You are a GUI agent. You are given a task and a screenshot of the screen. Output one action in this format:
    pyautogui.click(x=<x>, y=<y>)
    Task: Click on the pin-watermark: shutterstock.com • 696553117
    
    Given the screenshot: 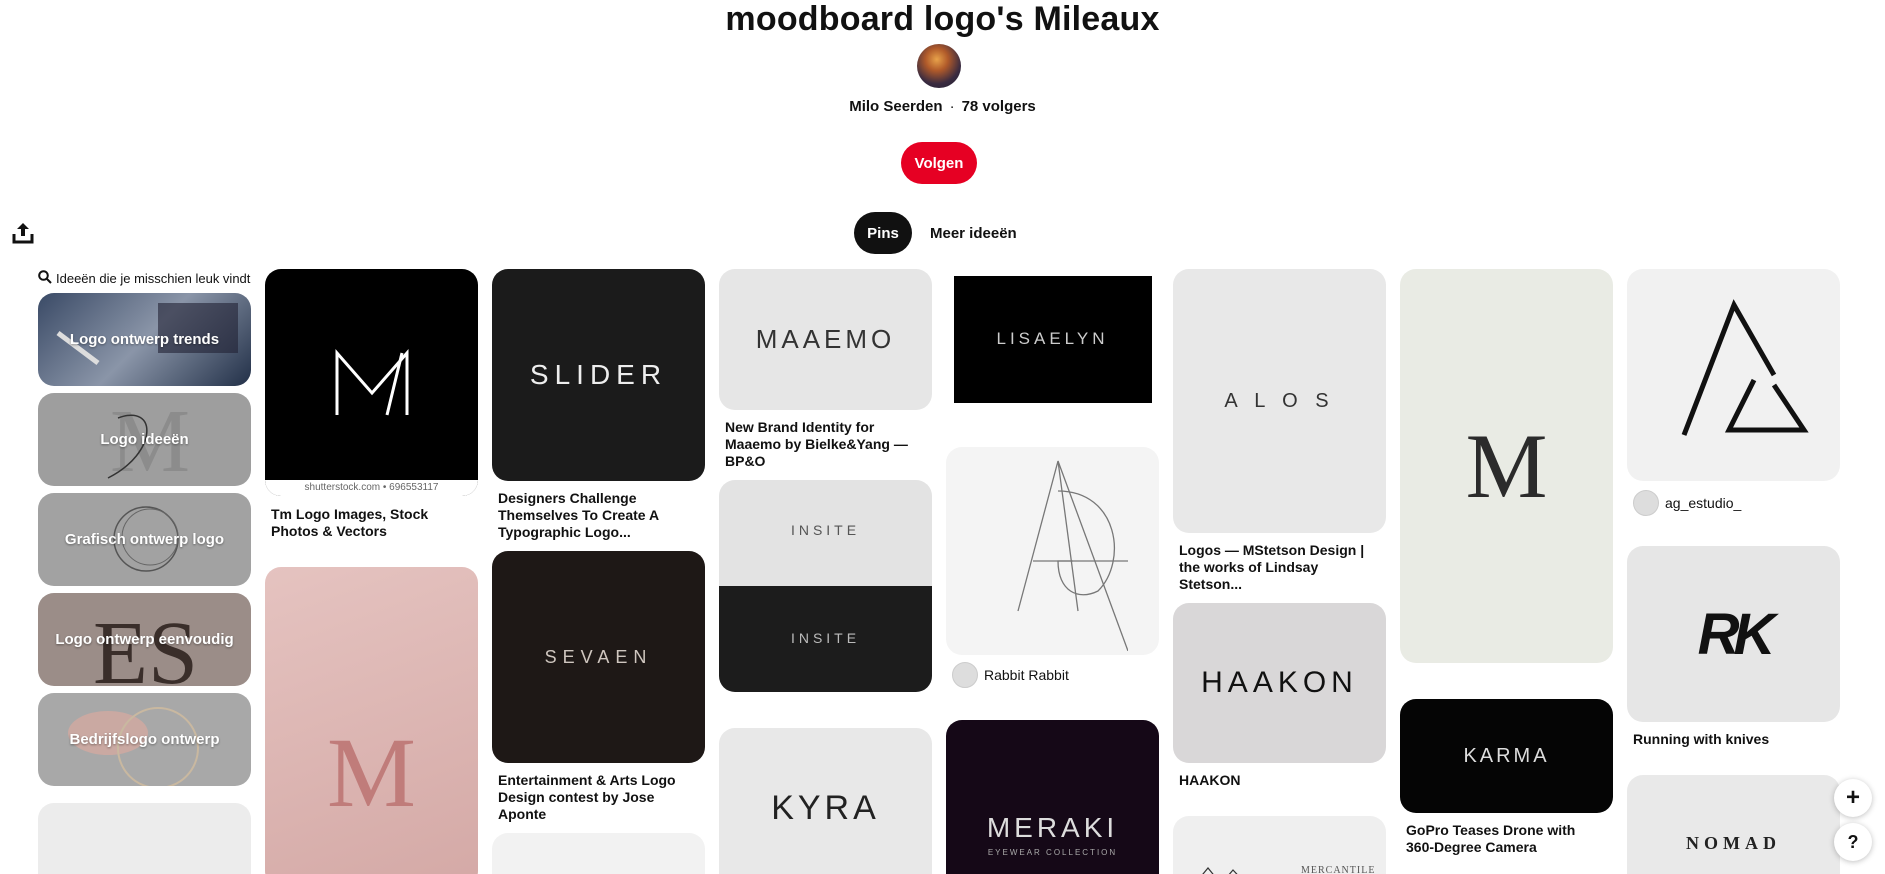 What is the action you would take?
    pyautogui.click(x=371, y=488)
    